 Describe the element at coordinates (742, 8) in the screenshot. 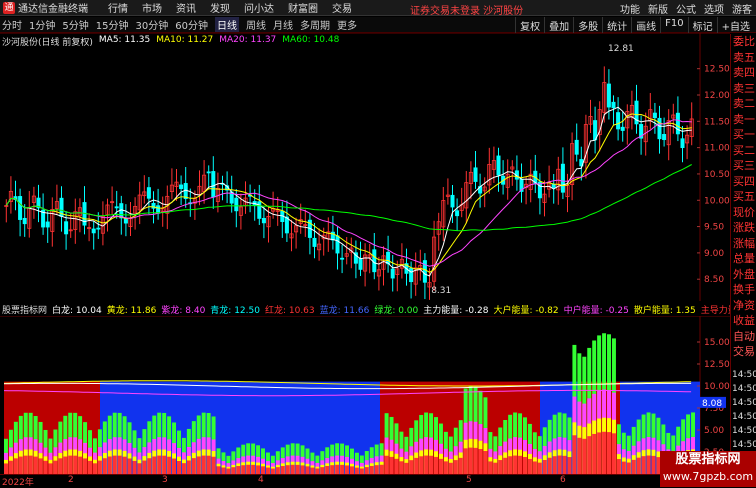

I see `menu-guest: 游客` at that location.